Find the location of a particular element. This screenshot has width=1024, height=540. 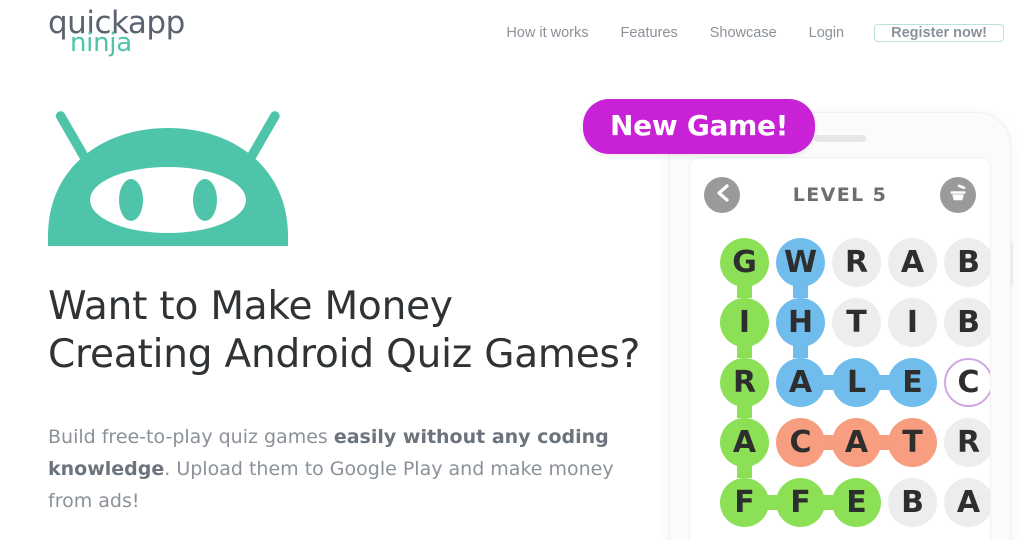

basket-hint-icon is located at coordinates (958, 195).